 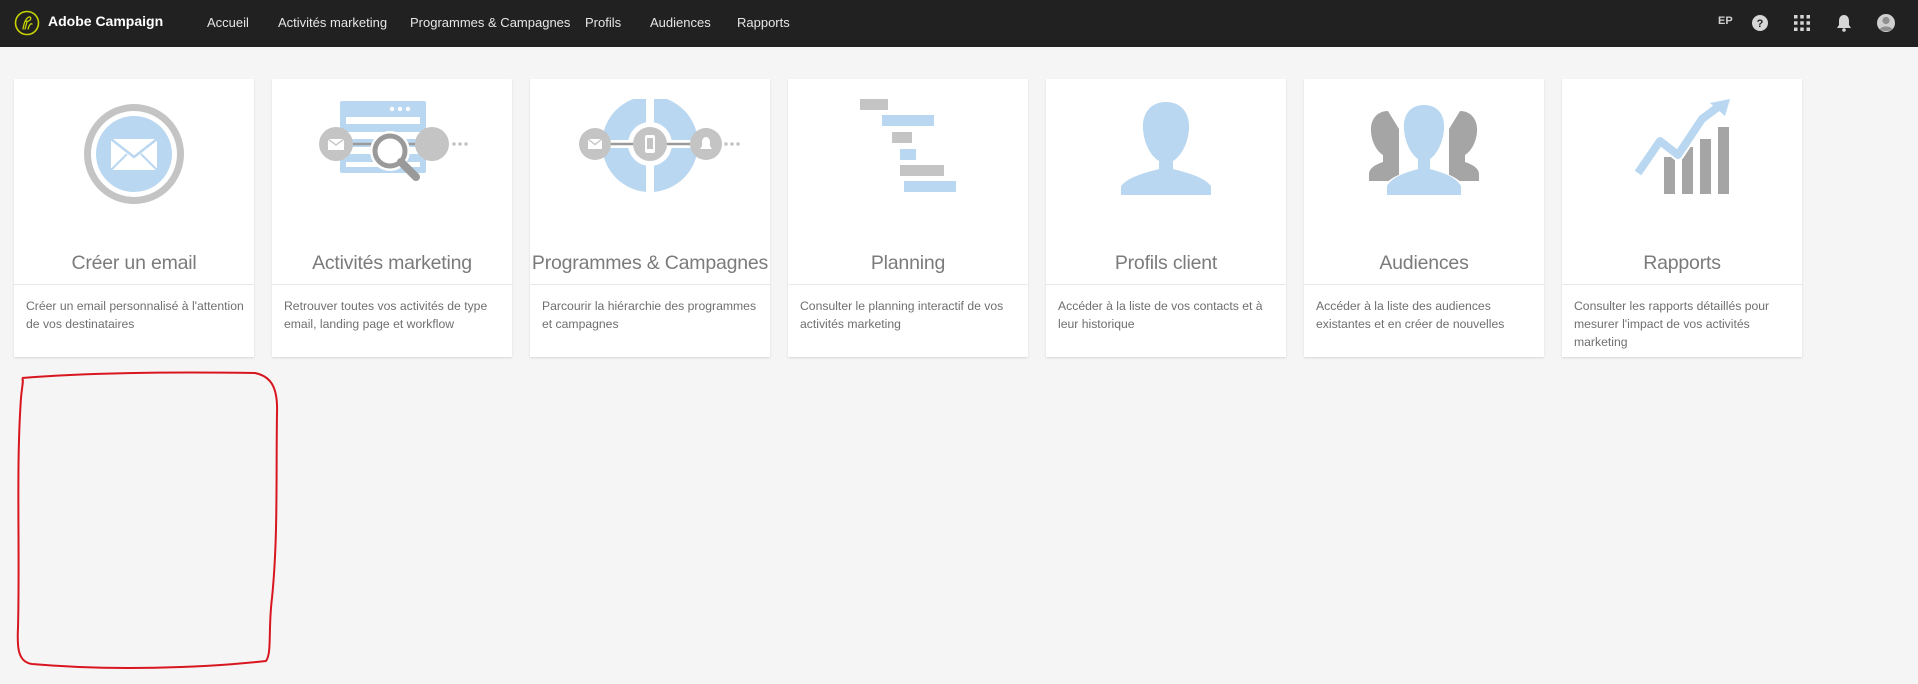 I want to click on nav-item-audiences: Audiences, so click(x=680, y=22).